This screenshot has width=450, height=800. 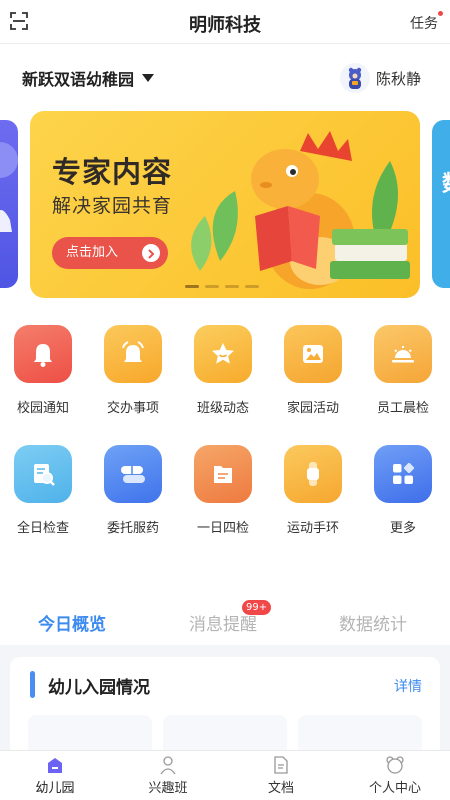 I want to click on grid-label: 一日四检, so click(x=222, y=528).